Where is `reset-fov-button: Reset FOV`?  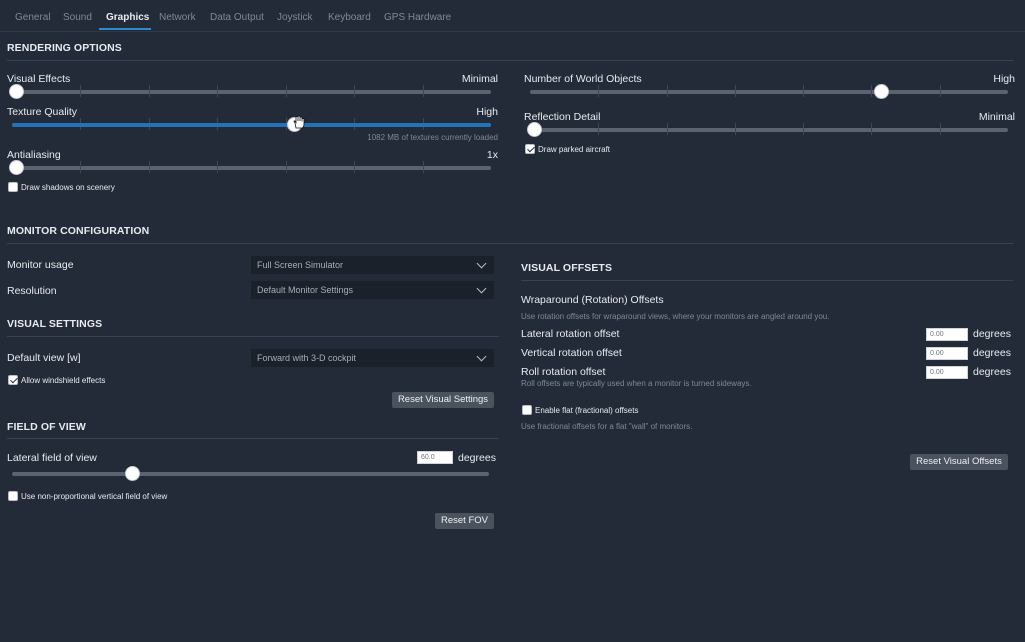
reset-fov-button: Reset FOV is located at coordinates (464, 521).